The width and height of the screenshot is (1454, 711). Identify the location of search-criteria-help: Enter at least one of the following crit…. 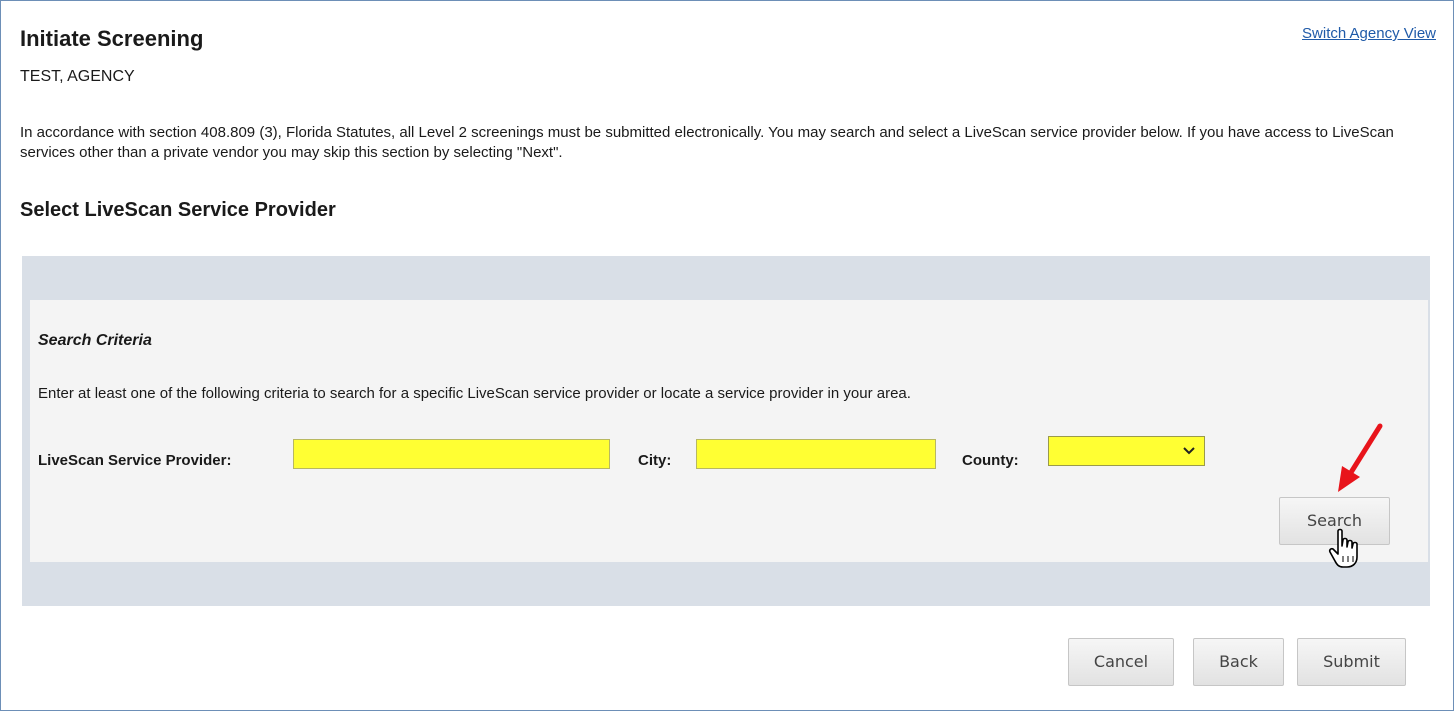
(474, 393).